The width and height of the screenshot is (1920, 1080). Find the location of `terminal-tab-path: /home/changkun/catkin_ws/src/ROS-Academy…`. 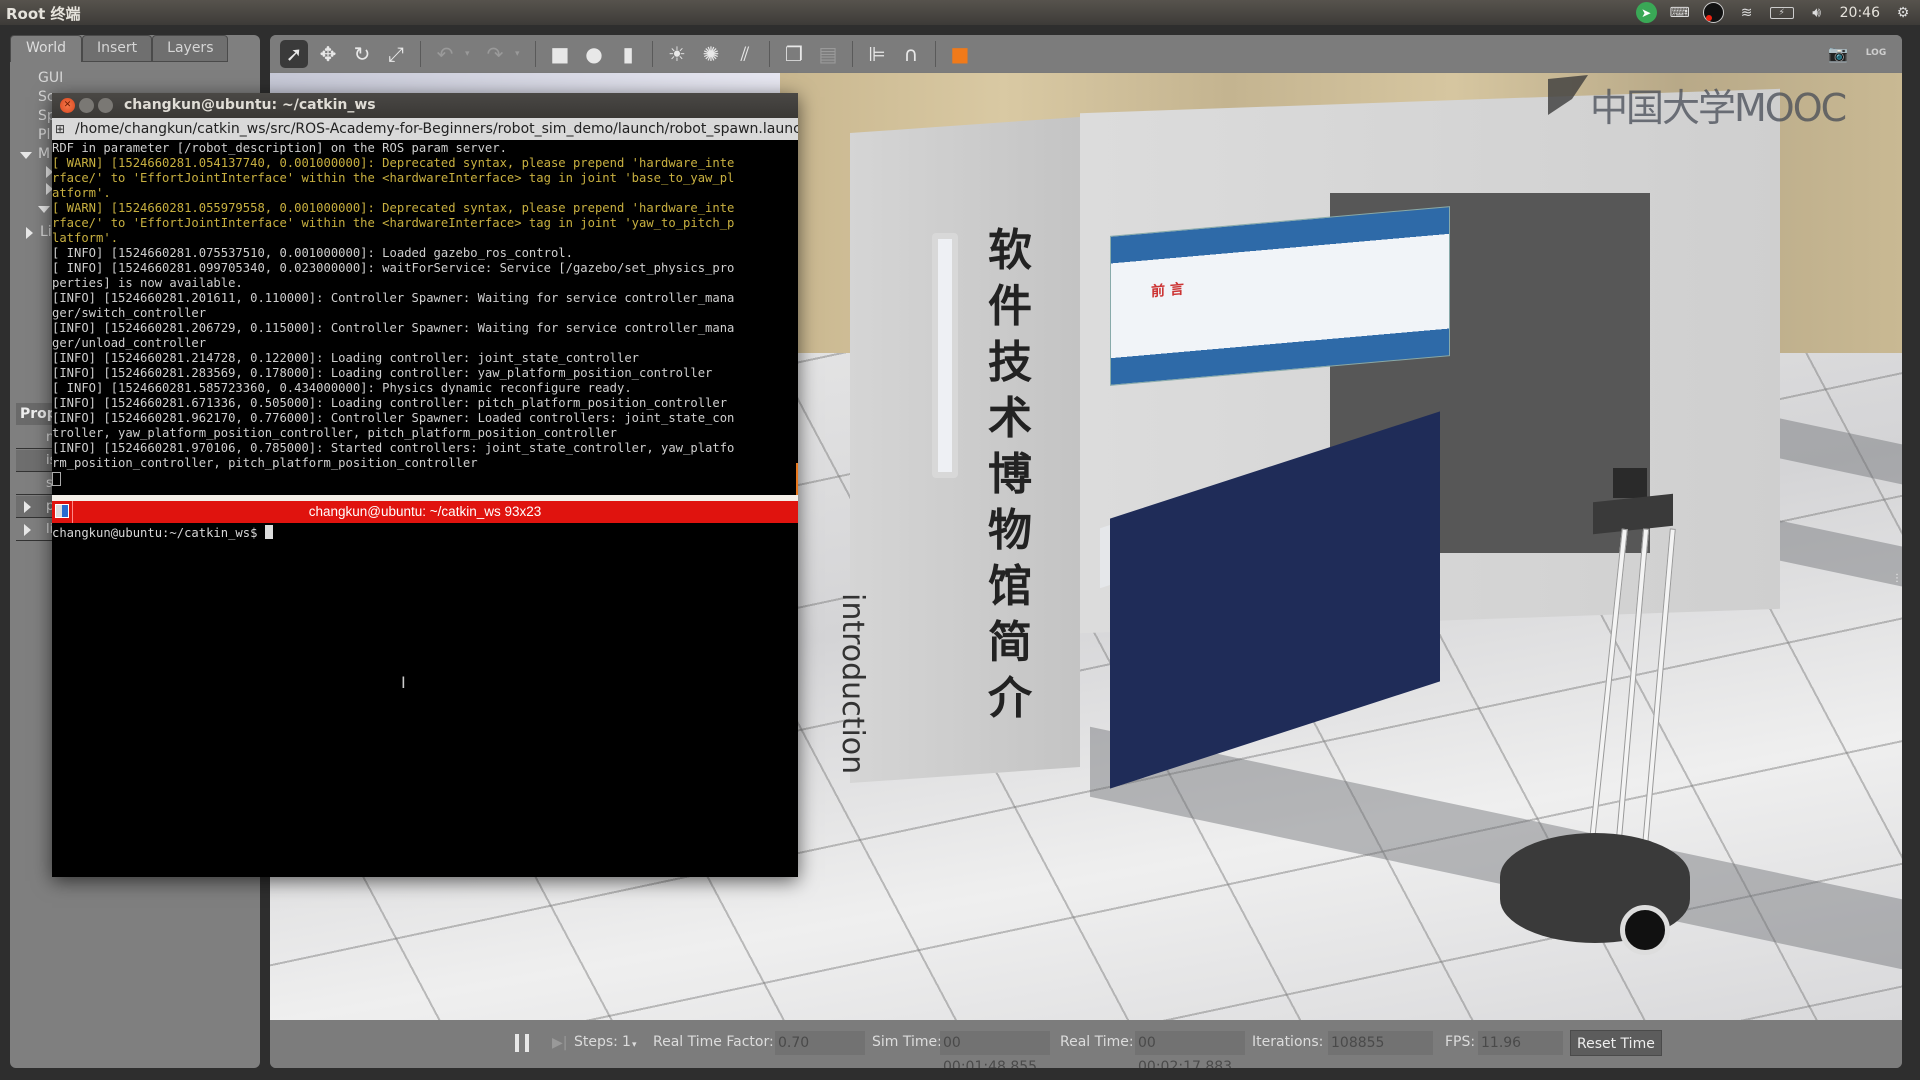

terminal-tab-path: /home/changkun/catkin_ws/src/ROS-Academy… is located at coordinates (436, 129).